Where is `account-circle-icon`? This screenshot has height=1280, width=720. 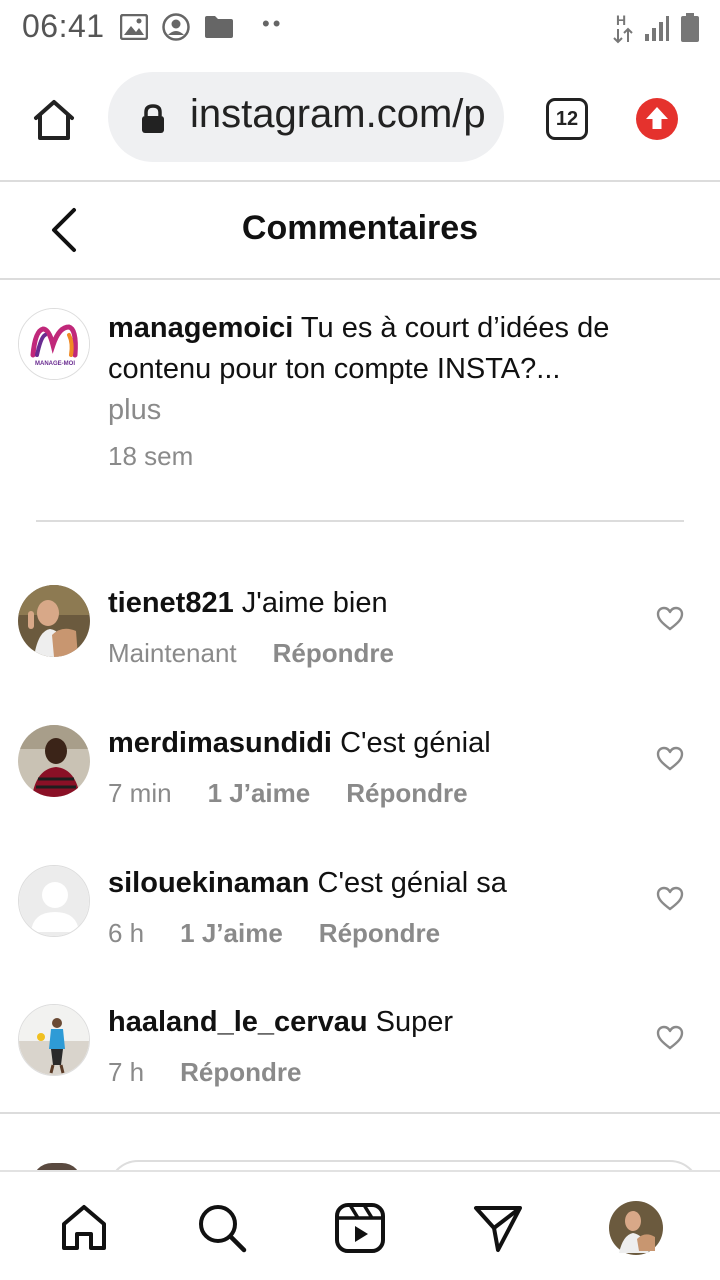
account-circle-icon is located at coordinates (176, 27).